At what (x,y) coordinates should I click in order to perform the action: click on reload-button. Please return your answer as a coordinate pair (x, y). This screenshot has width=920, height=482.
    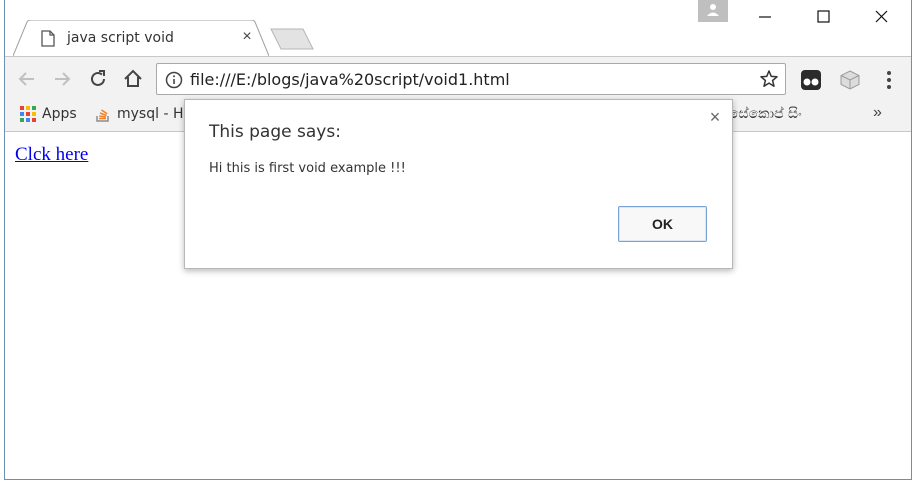
    Looking at the image, I should click on (98, 79).